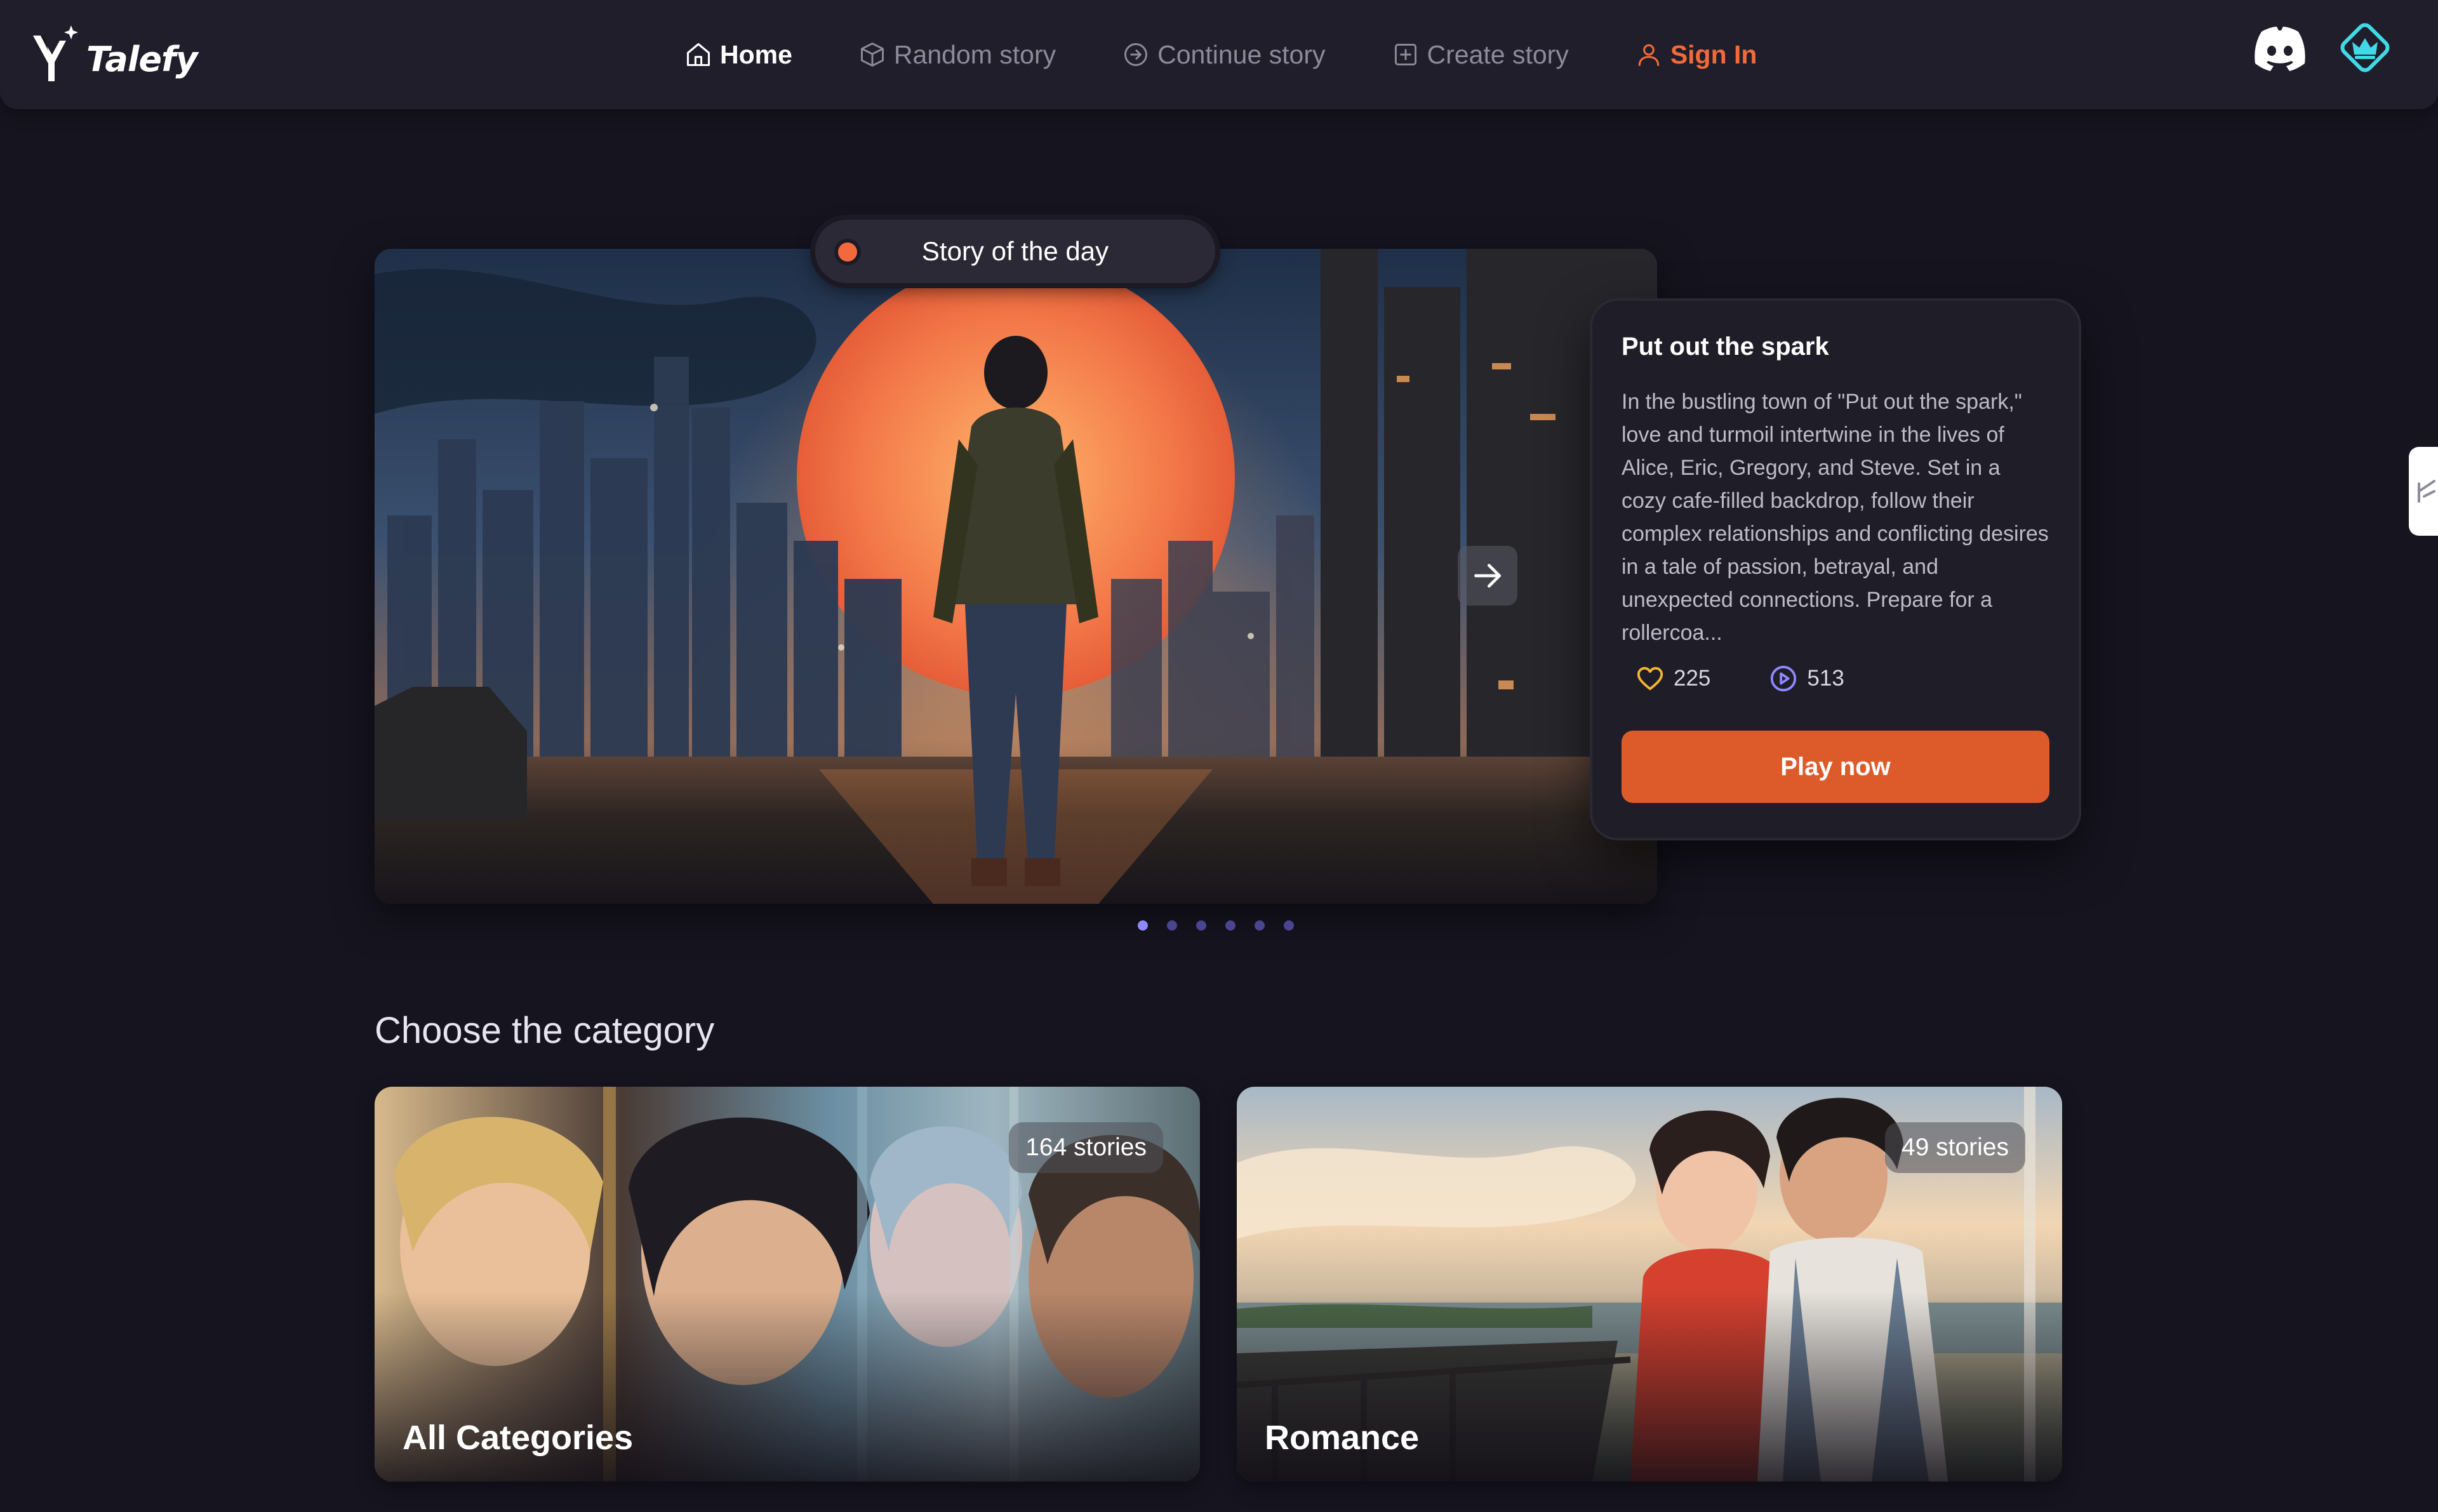 The width and height of the screenshot is (2438, 1512). What do you see at coordinates (1342, 1438) in the screenshot?
I see `category-name: Romance` at bounding box center [1342, 1438].